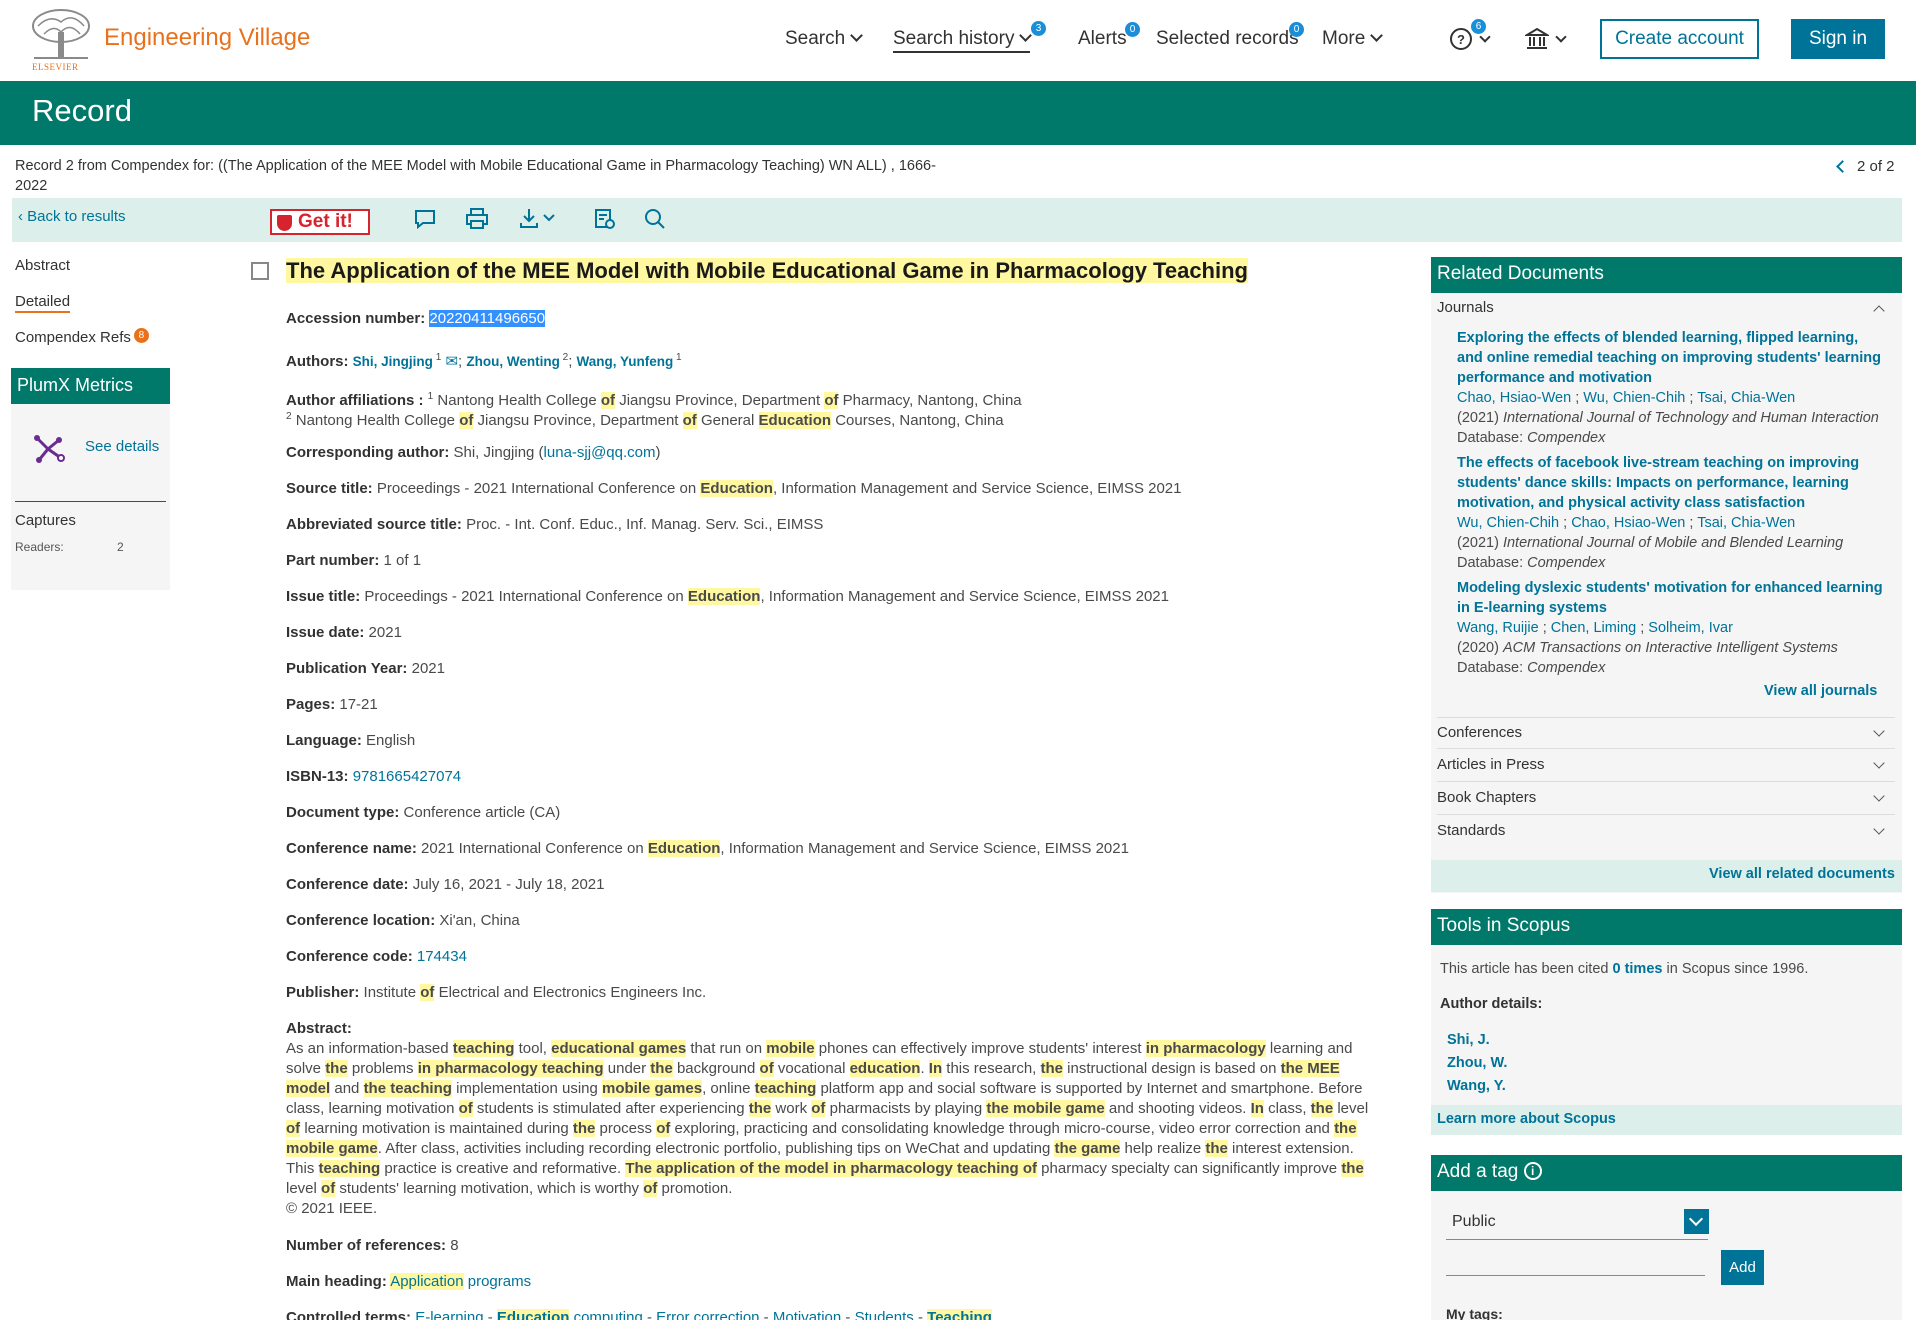 This screenshot has height=1320, width=1916. Describe the element at coordinates (512, 361) in the screenshot. I see `author-link: Zhou, Wenting` at that location.